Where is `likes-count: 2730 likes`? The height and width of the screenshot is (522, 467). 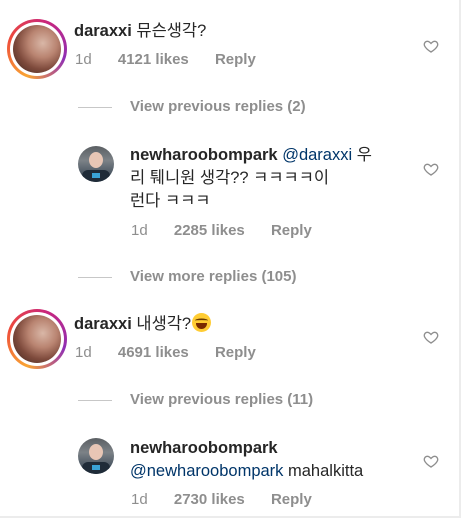 likes-count: 2730 likes is located at coordinates (209, 499).